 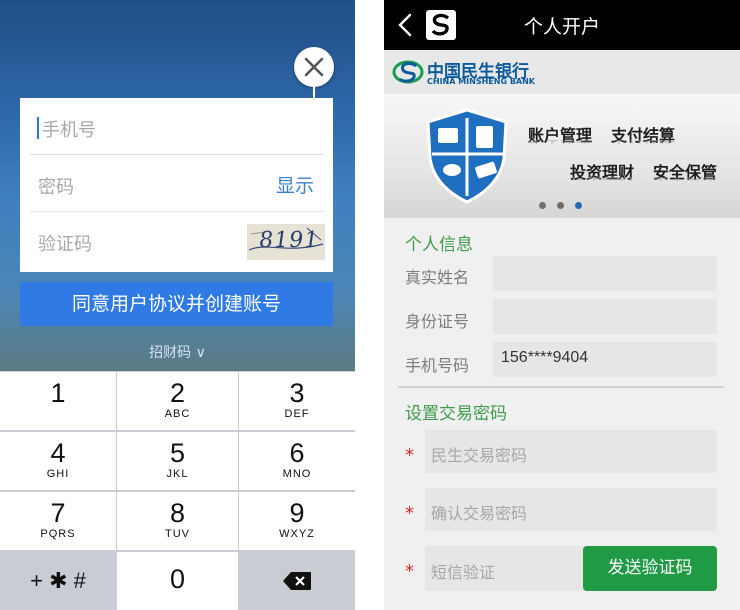 I want to click on id-number-label: 身份证号, so click(x=437, y=321).